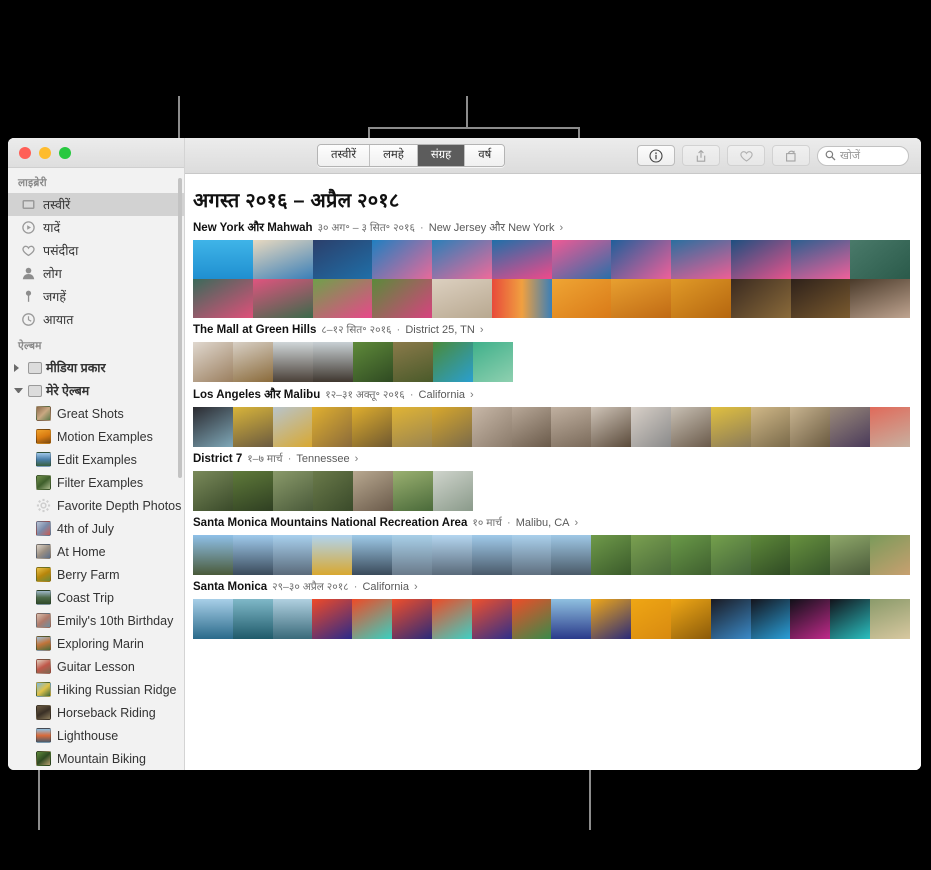 The image size is (931, 870). I want to click on rotate-button, so click(791, 155).